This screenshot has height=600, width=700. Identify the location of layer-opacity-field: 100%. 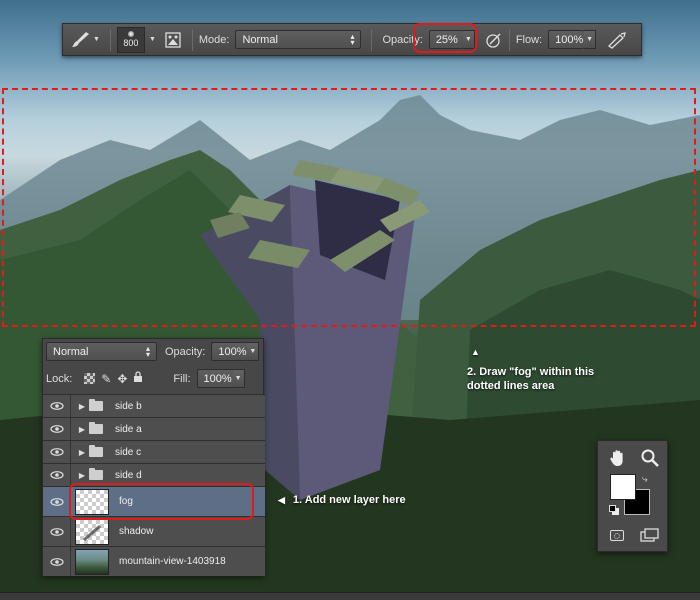
(229, 351).